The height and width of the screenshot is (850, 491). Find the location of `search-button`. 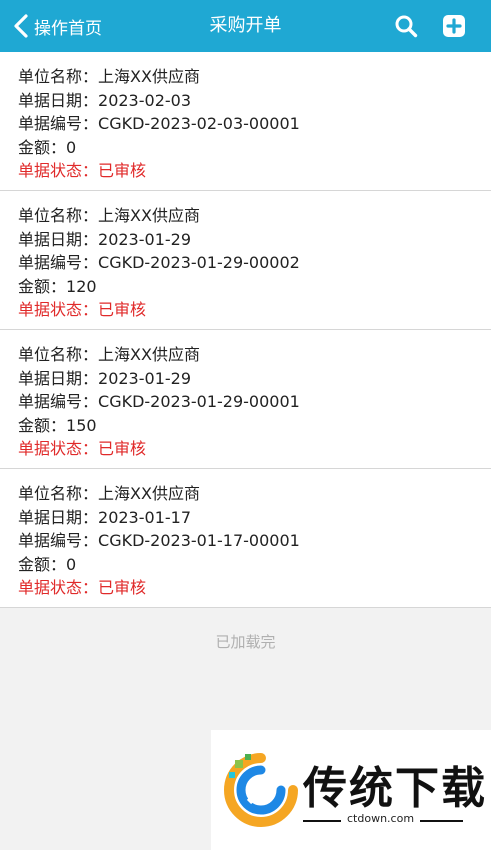

search-button is located at coordinates (406, 26).